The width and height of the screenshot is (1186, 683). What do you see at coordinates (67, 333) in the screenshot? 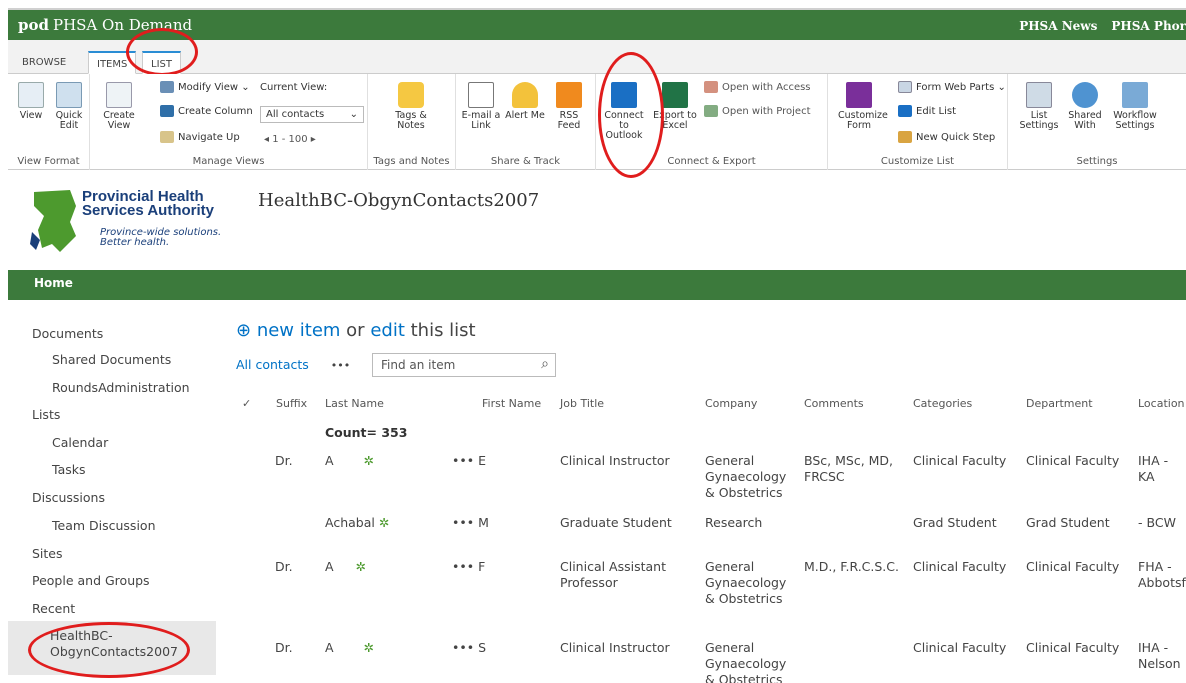
I see `nav-documents: Documents` at bounding box center [67, 333].